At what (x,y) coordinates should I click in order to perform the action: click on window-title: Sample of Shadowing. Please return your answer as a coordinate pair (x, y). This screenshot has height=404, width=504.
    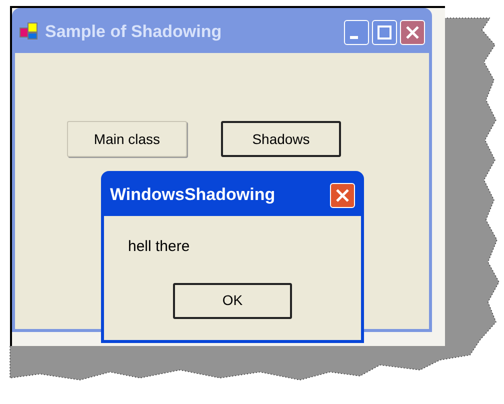
    Looking at the image, I should click on (134, 32).